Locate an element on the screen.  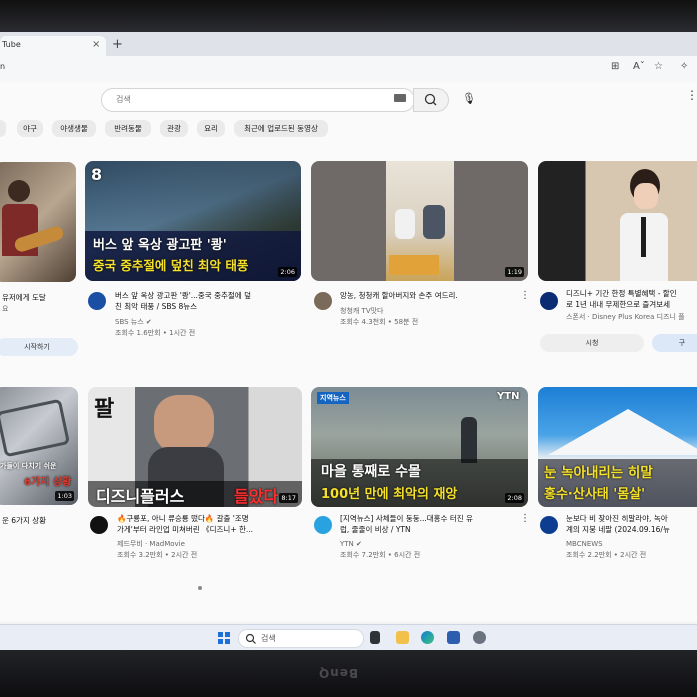
channel-avatar-disney is located at coordinates (549, 301).